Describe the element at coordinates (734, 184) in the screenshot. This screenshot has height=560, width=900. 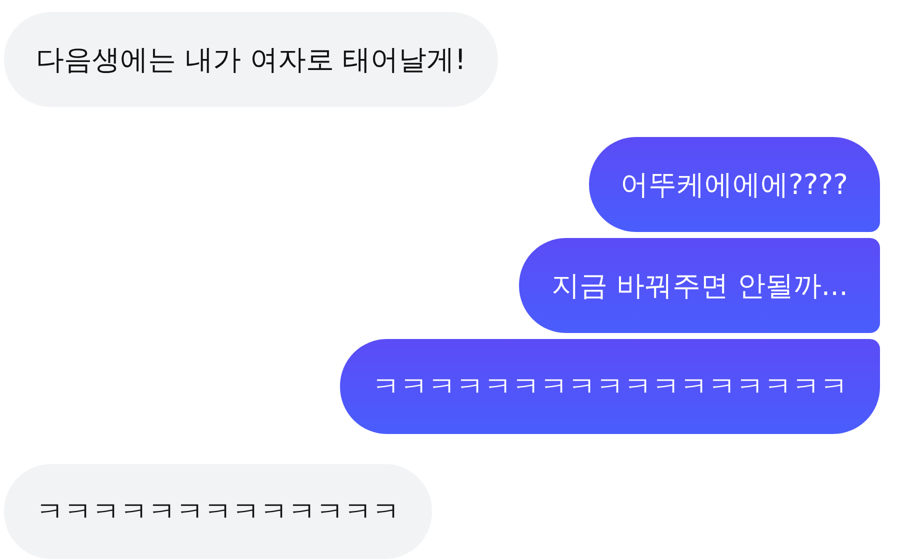
I see `sent-message: 어뚜케에에에????` at that location.